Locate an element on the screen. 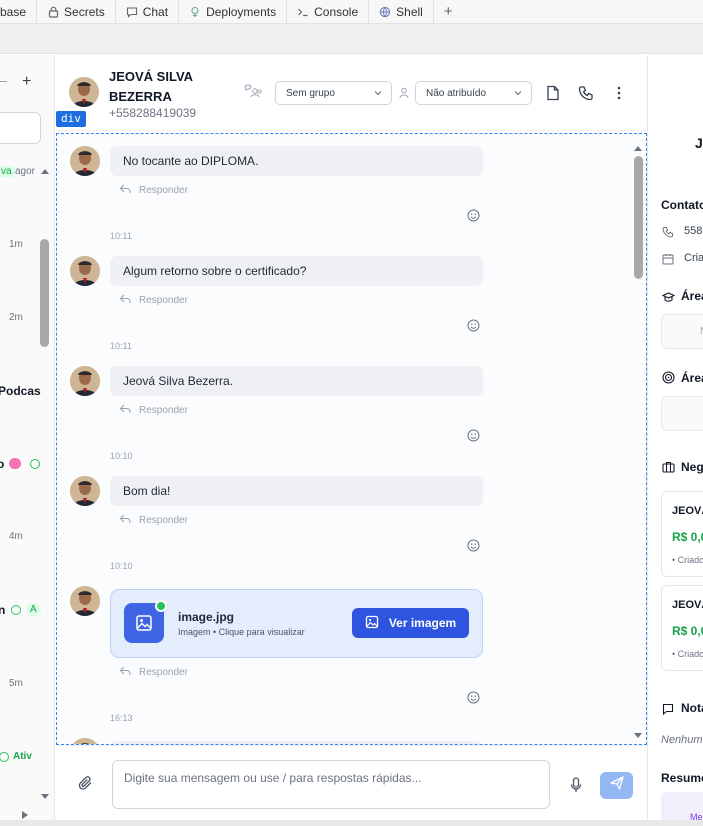  new-tab-button: + is located at coordinates (448, 12).